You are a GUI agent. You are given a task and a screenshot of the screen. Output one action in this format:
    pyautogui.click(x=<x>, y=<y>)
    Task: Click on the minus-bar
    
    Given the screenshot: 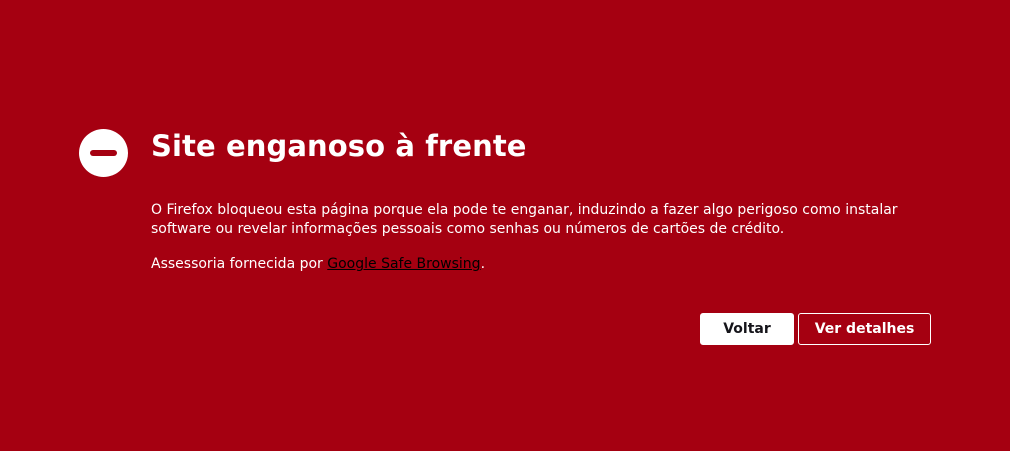 What is the action you would take?
    pyautogui.click(x=103, y=153)
    